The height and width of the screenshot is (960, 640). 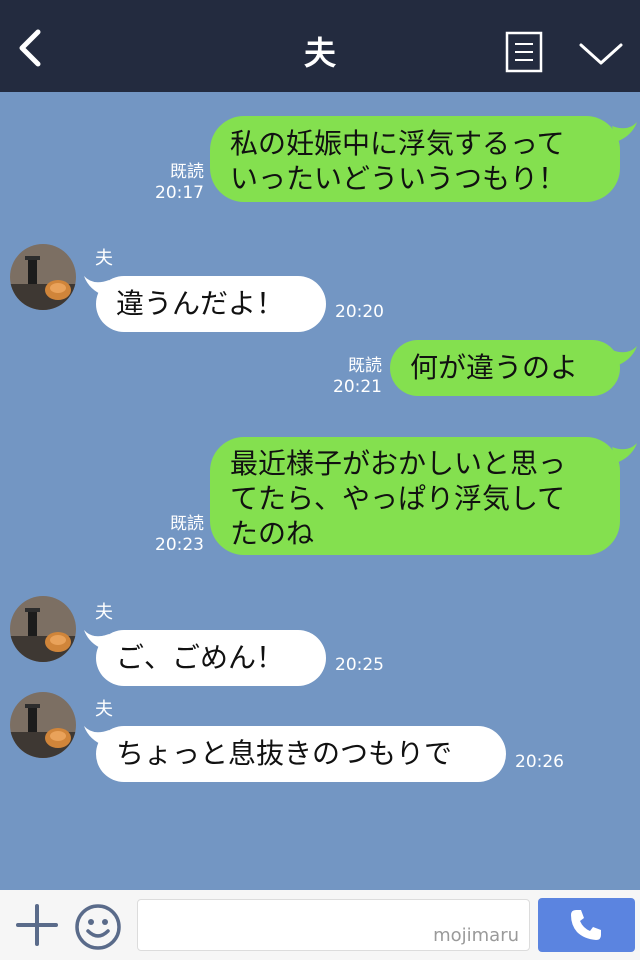 What do you see at coordinates (539, 762) in the screenshot?
I see `message-time: 20:26` at bounding box center [539, 762].